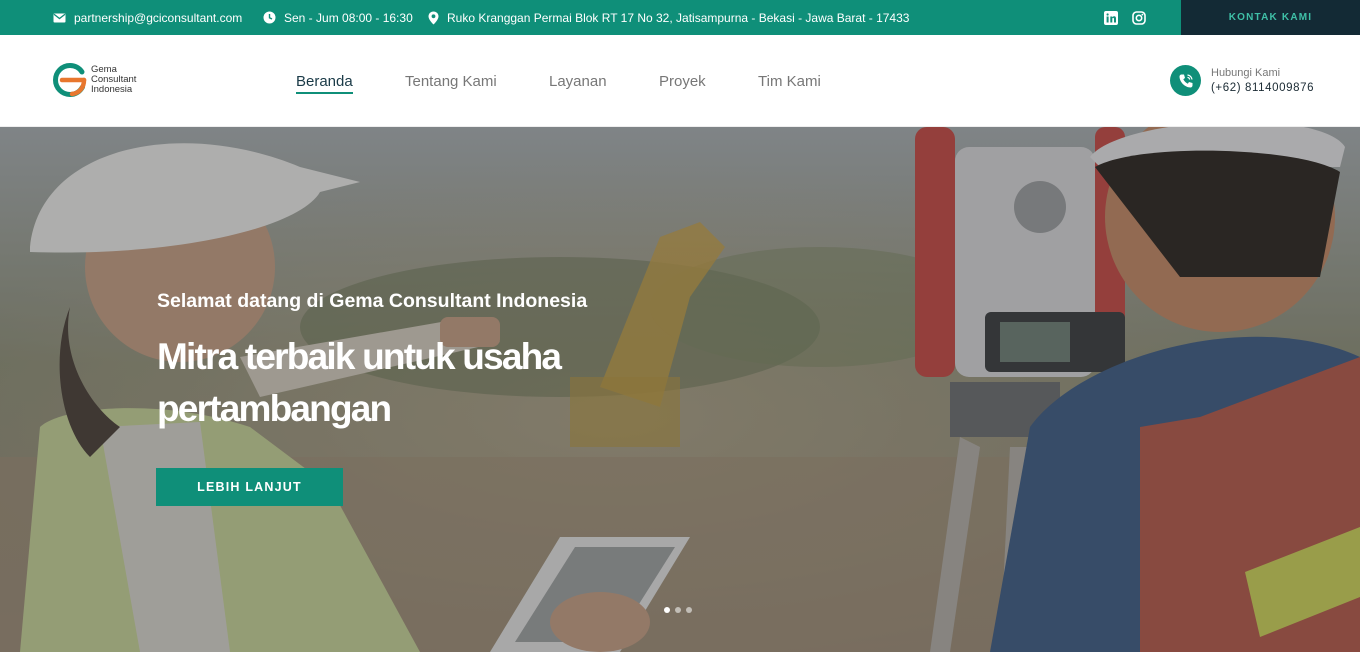  I want to click on email-item: partnership@gciconsultant.com, so click(147, 17).